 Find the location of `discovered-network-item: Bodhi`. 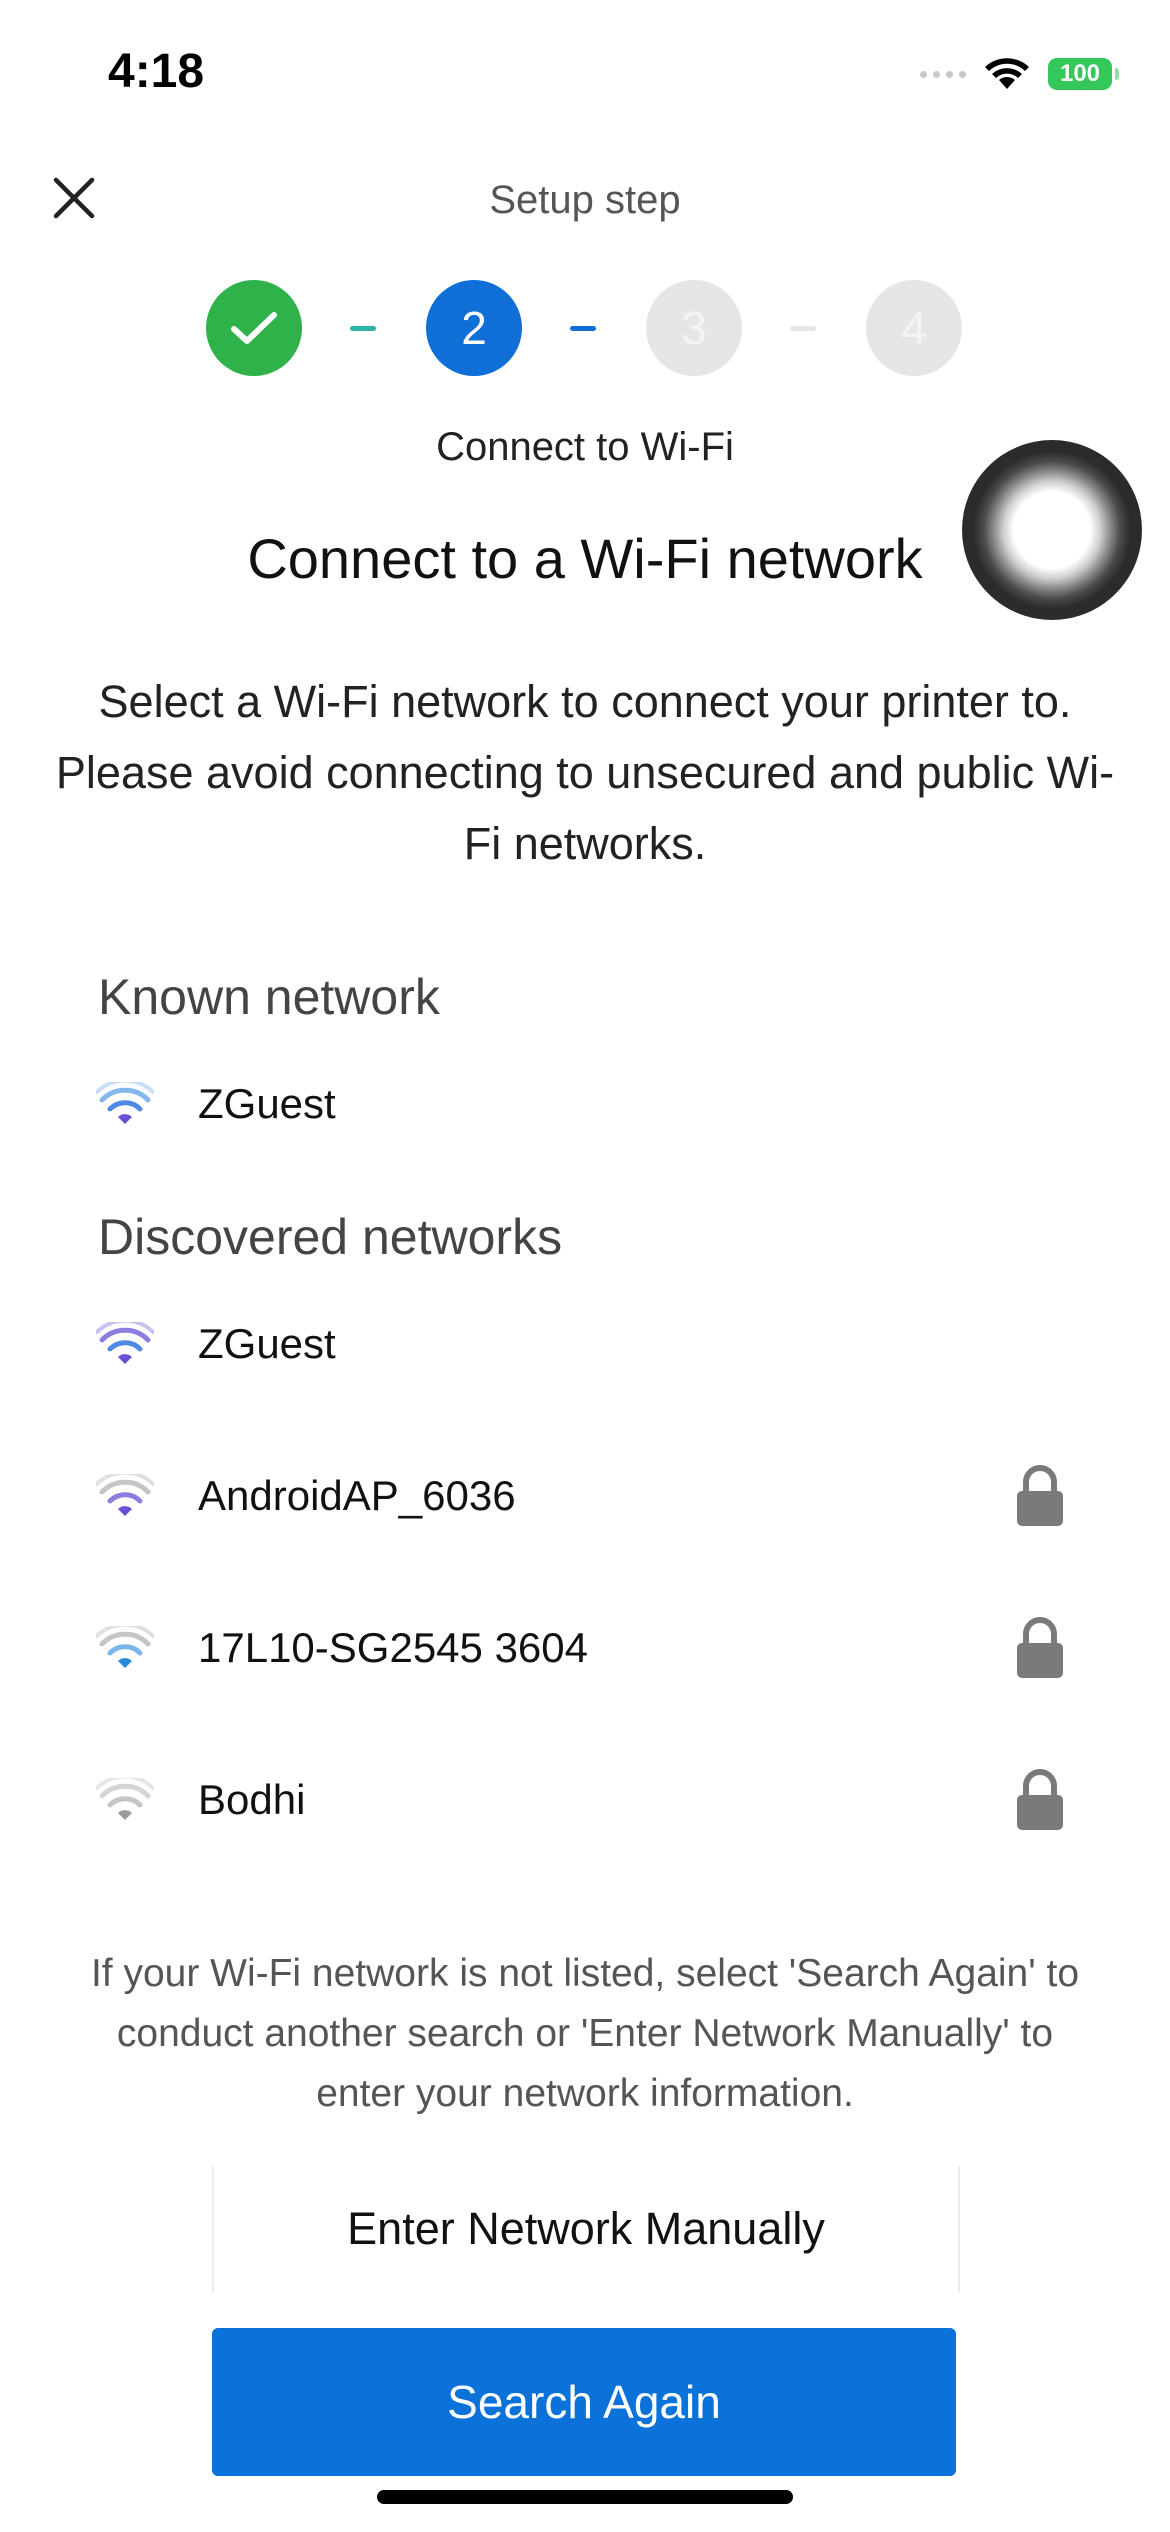

discovered-network-item: Bodhi is located at coordinates (585, 1801).